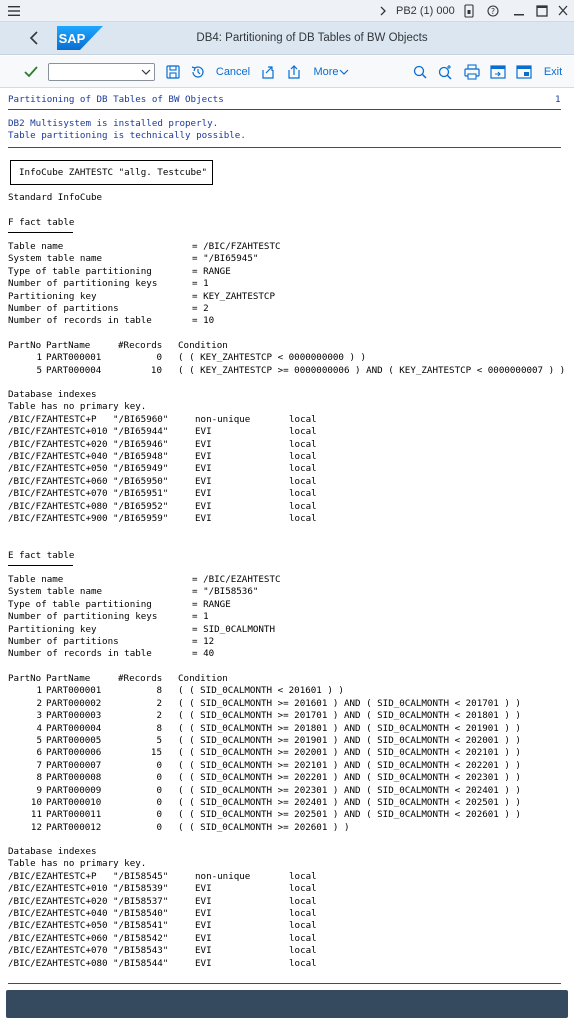 The image size is (574, 1024). Describe the element at coordinates (272, 358) in the screenshot. I see `partition-condition: ( ( KEY_ZAHTESTCP < 0000000000 ) )` at that location.